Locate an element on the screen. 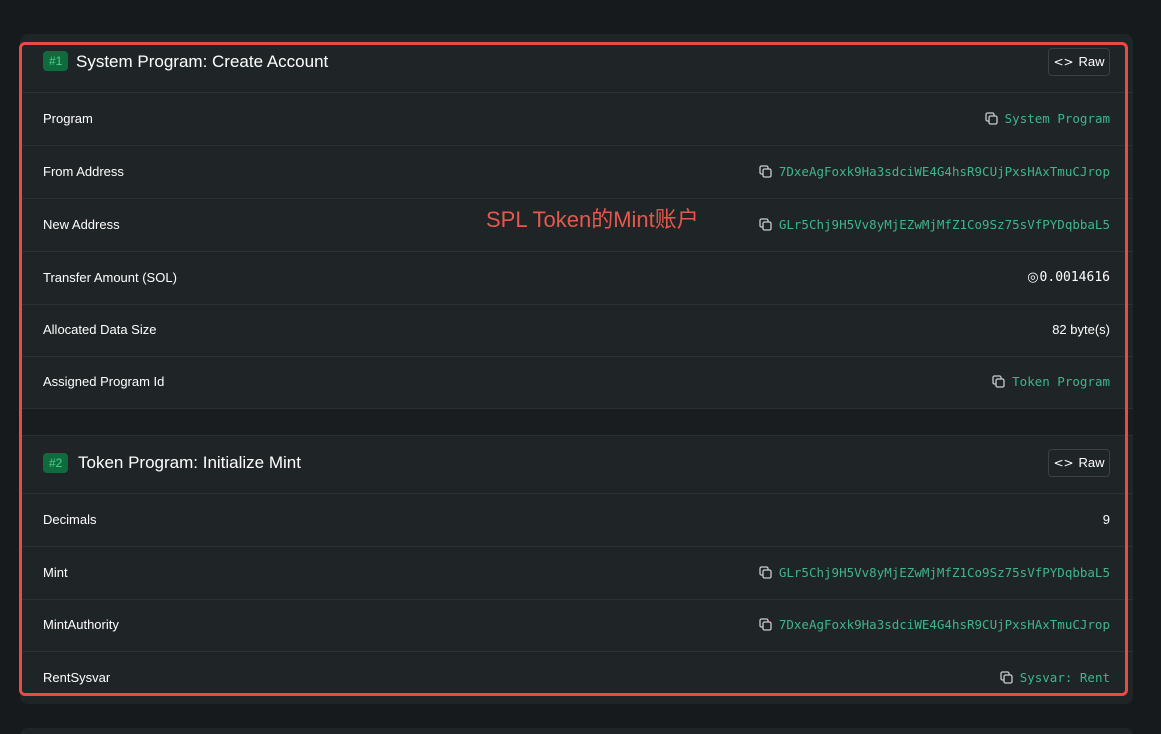  instruction-number-badge: #2 is located at coordinates (56, 463).